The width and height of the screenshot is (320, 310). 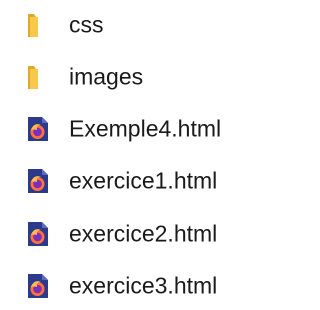 What do you see at coordinates (106, 76) in the screenshot?
I see `file-name: images` at bounding box center [106, 76].